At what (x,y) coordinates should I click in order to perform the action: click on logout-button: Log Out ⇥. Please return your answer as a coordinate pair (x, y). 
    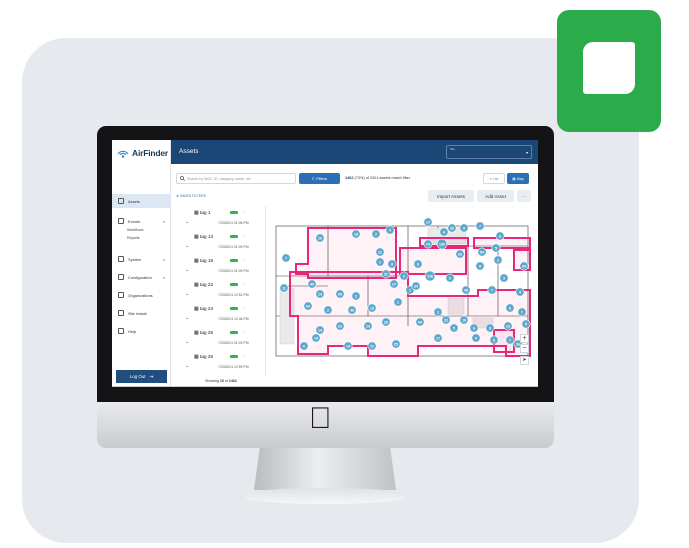
    Looking at the image, I should click on (141, 376).